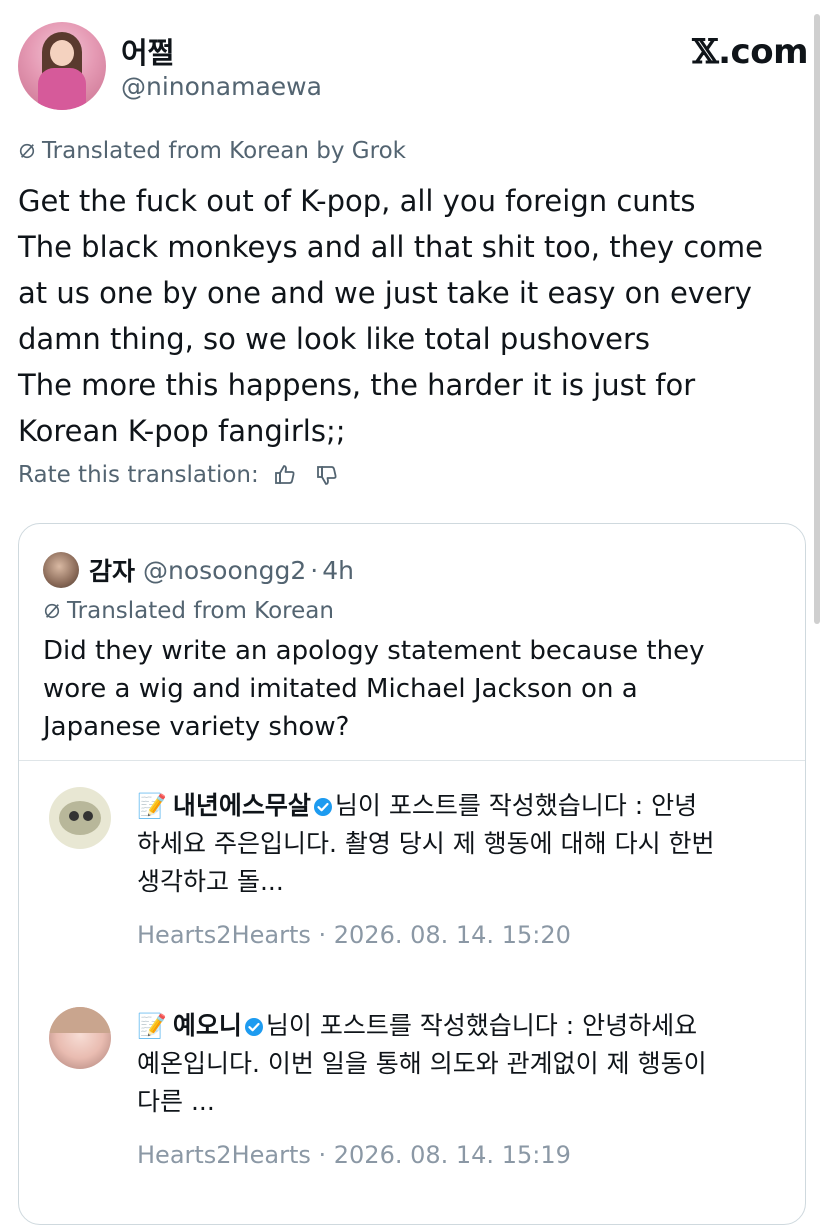 This screenshot has height=1225, width=822. I want to click on brand-suffix: .com, so click(763, 52).